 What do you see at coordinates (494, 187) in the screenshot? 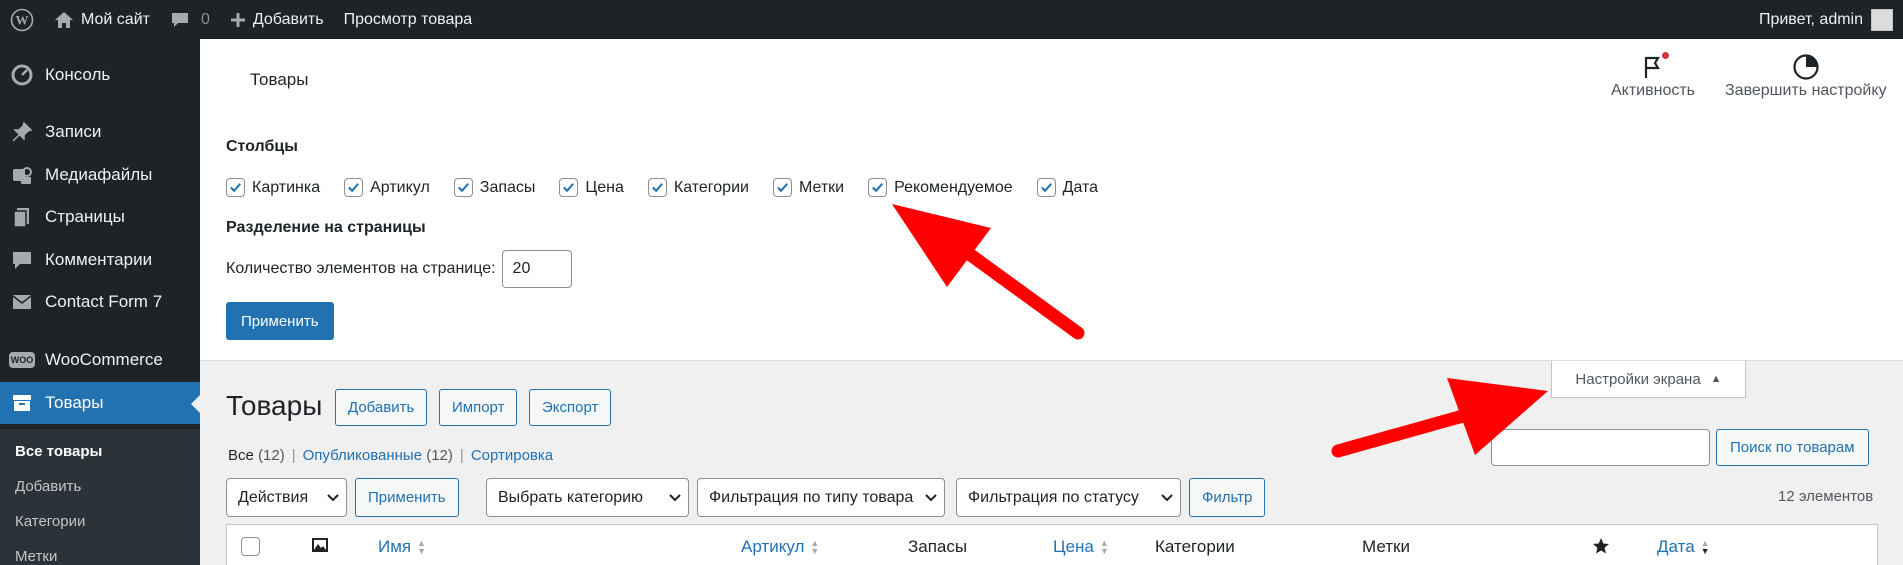
I see `column-toggle-stock: Запасы` at bounding box center [494, 187].